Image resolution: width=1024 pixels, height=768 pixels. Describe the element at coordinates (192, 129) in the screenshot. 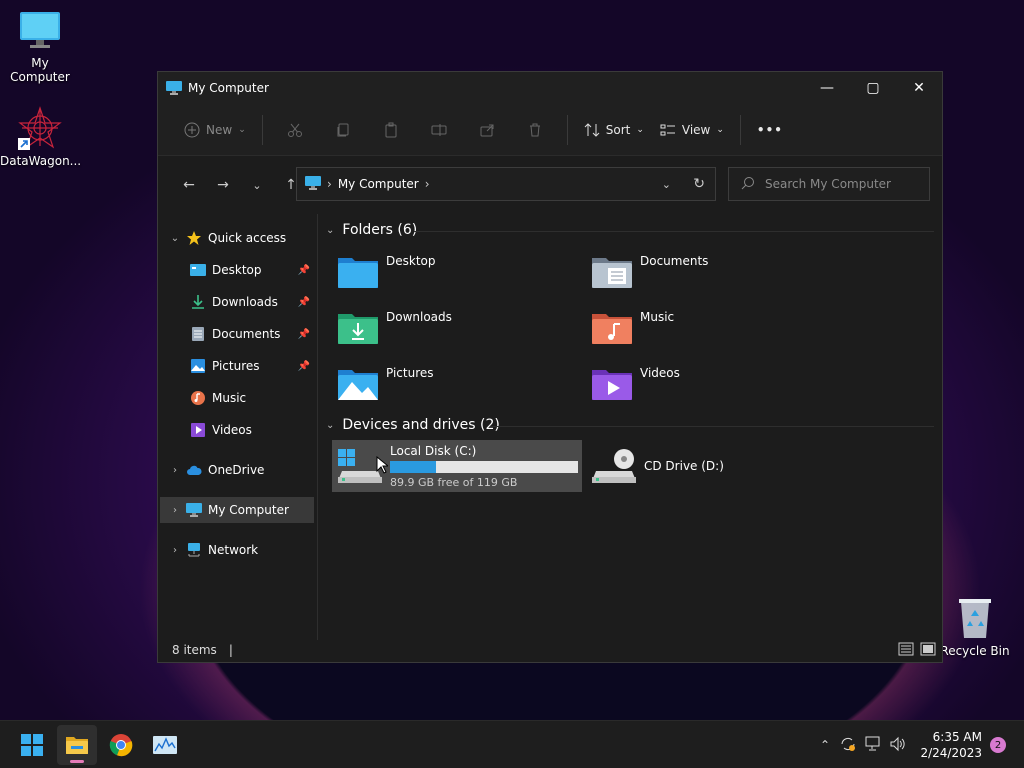

I see `plus-circle-icon` at that location.